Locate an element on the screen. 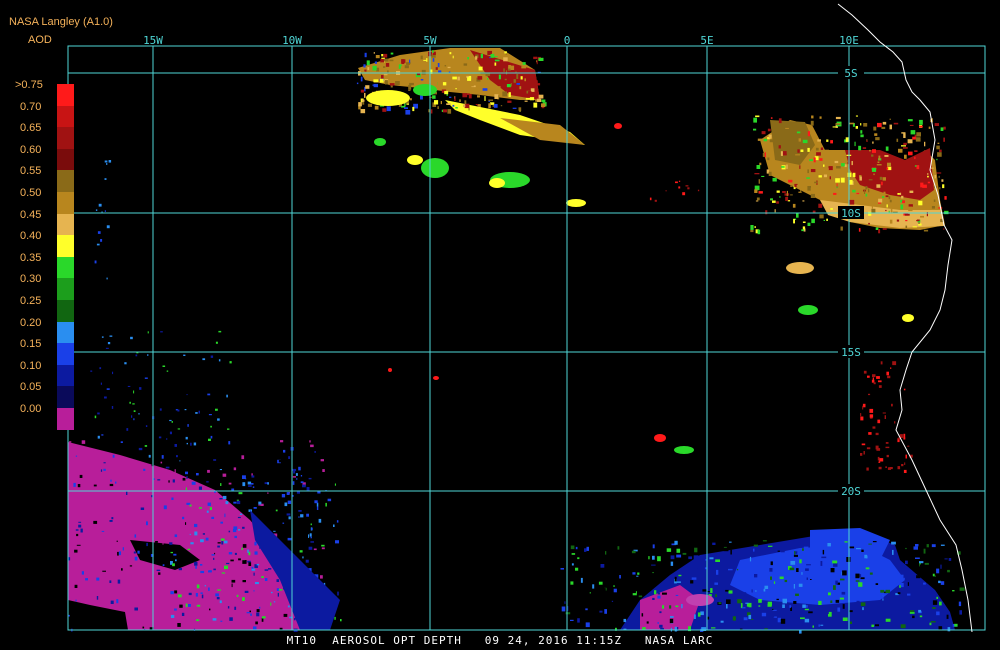 This screenshot has width=1000, height=650. lon-label: 0 is located at coordinates (567, 40).